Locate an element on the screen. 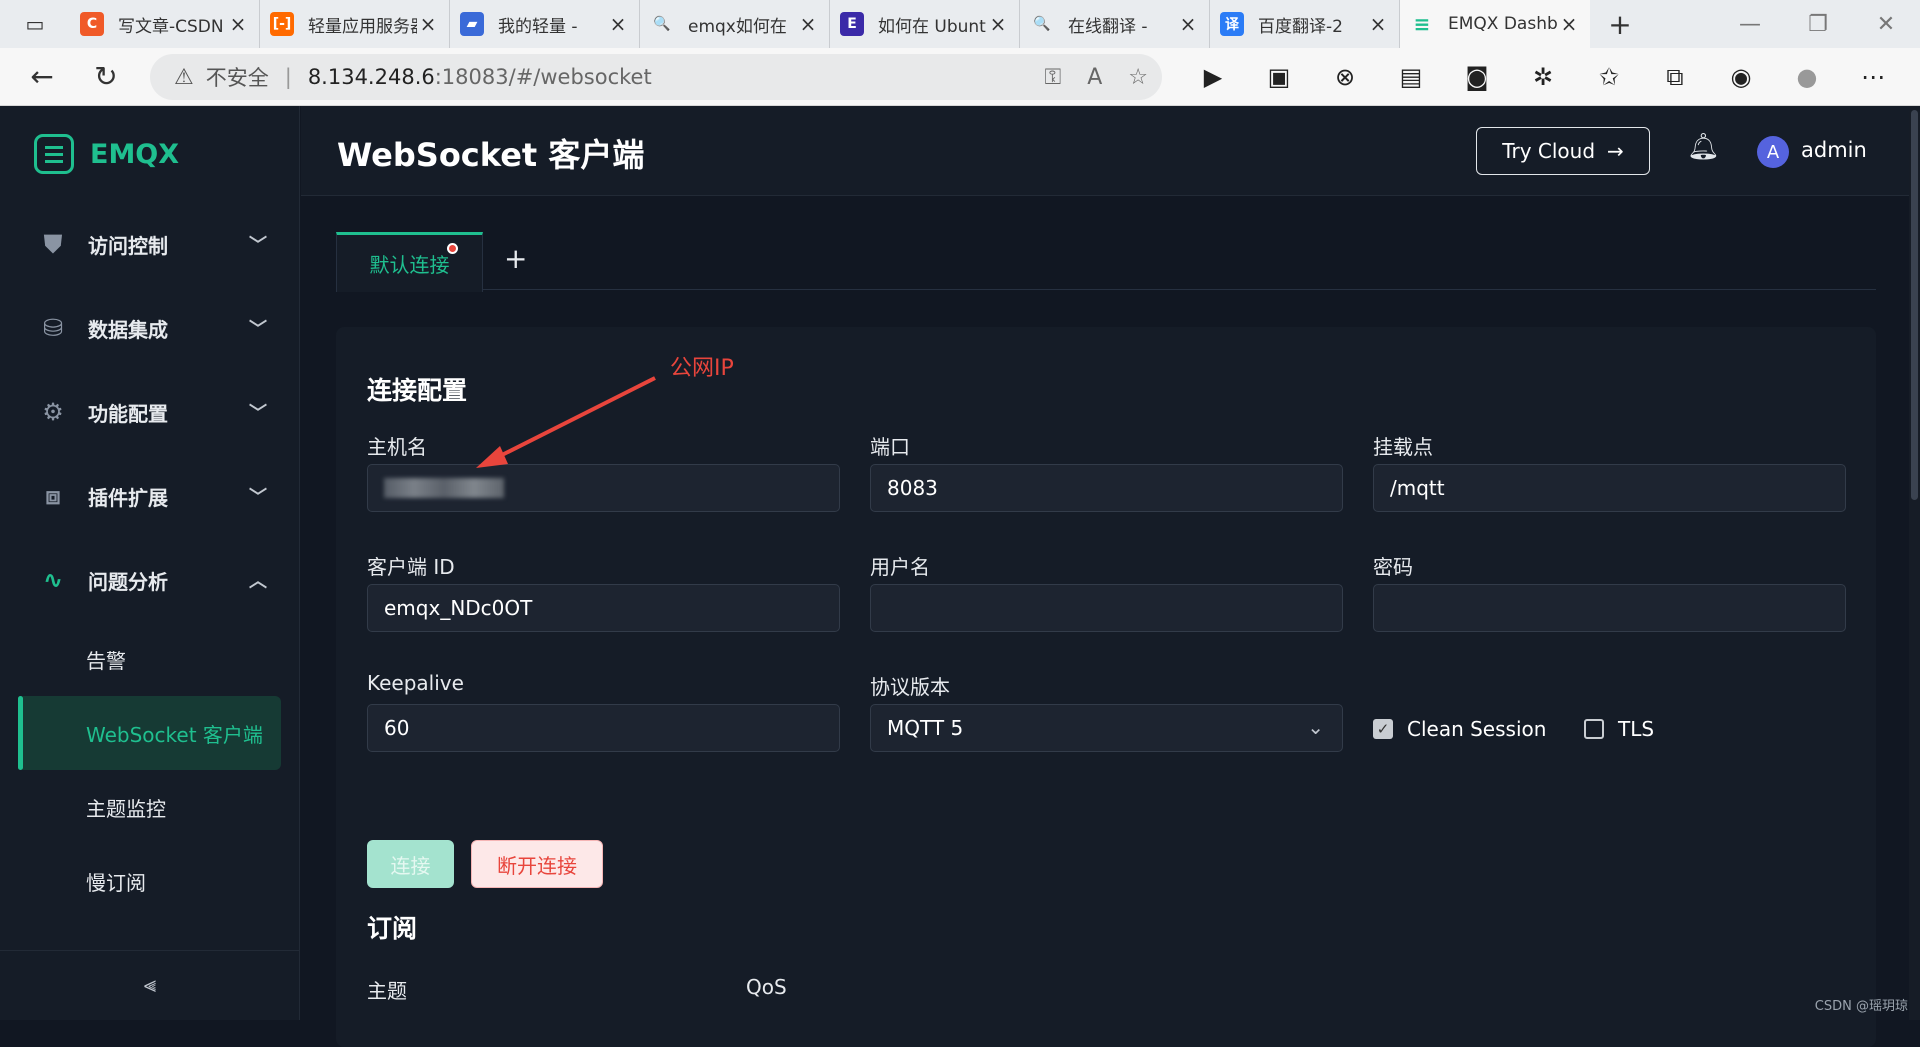 The image size is (1920, 1047). try-cloud-label: Try Cloud is located at coordinates (1548, 151).